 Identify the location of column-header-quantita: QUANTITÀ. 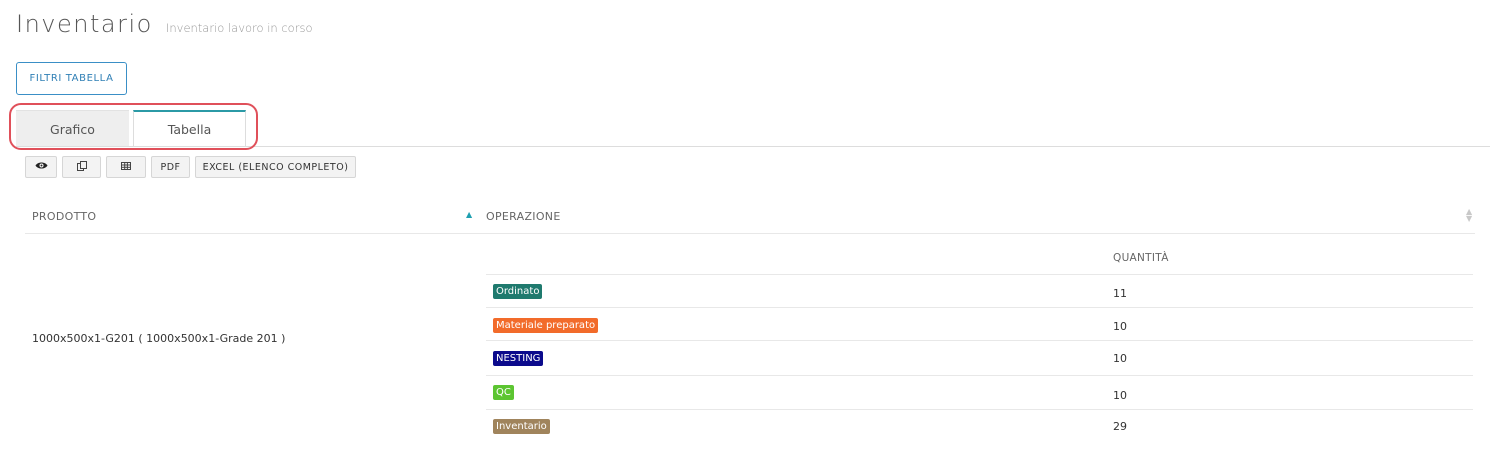
(1141, 258).